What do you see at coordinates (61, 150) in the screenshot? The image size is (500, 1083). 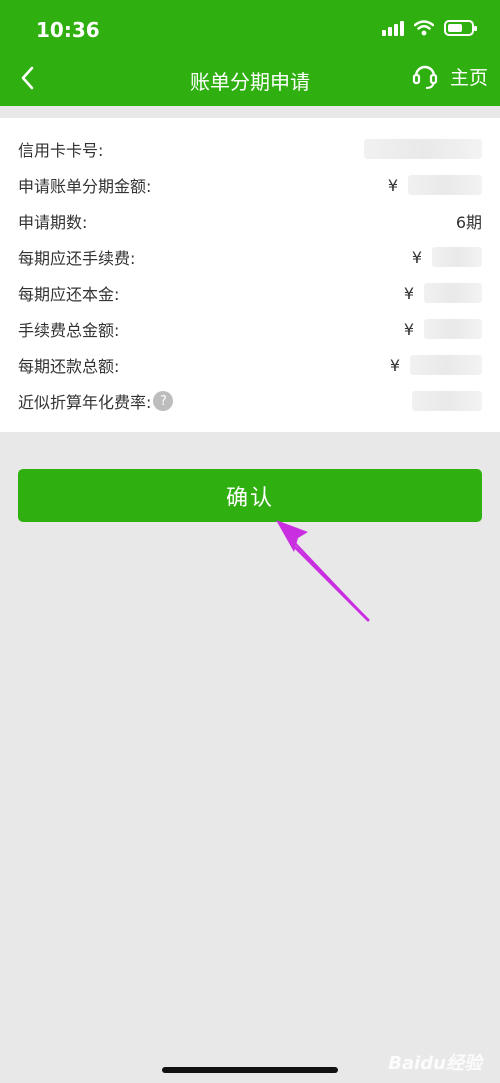 I see `row-label: 信用卡卡号:` at bounding box center [61, 150].